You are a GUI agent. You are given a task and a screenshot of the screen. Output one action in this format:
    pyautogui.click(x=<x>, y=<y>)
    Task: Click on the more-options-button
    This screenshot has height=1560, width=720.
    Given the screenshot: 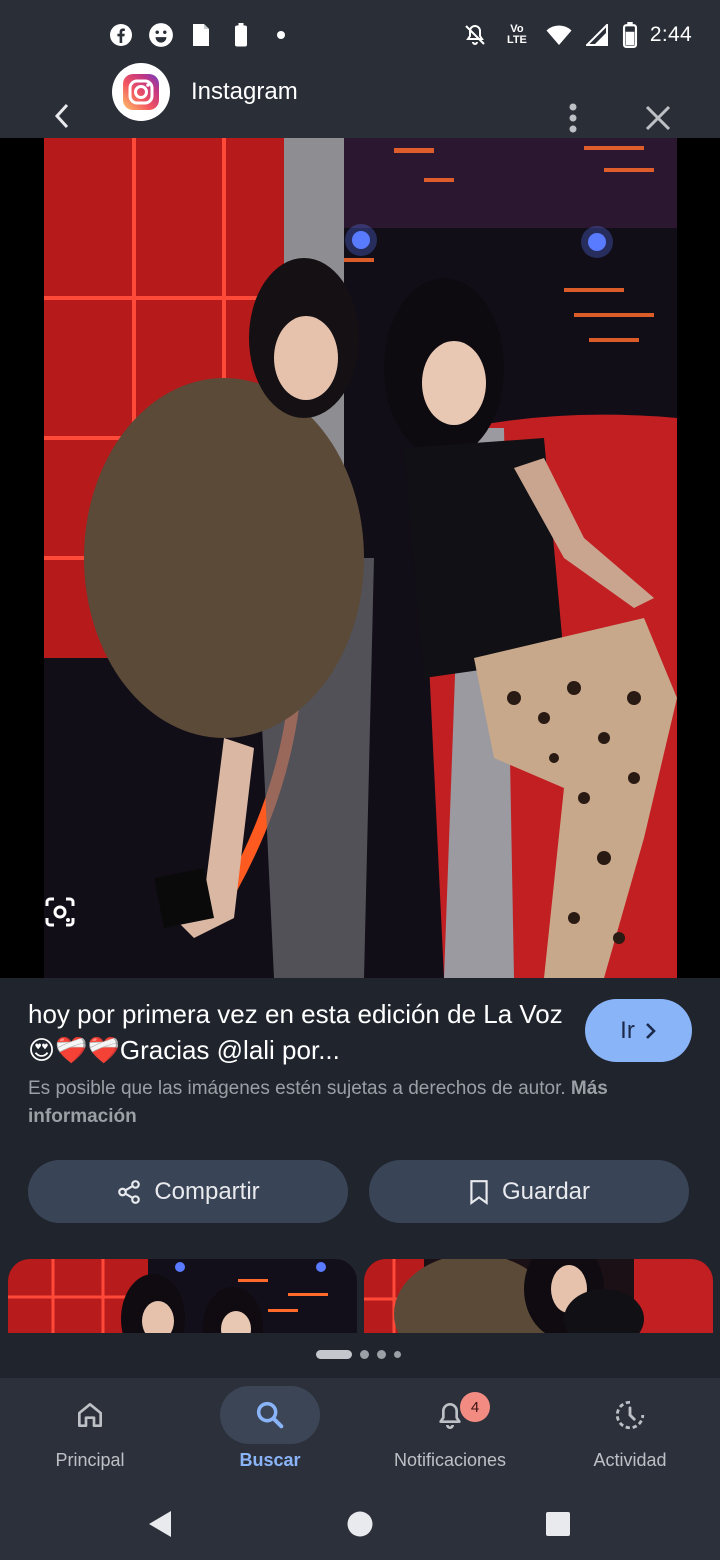 What is the action you would take?
    pyautogui.click(x=573, y=118)
    